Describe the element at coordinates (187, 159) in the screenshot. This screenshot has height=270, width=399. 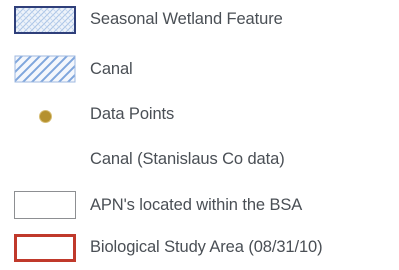
I see `legend-label-canal-stanislaus: Canal (Stanislaus Co data)` at that location.